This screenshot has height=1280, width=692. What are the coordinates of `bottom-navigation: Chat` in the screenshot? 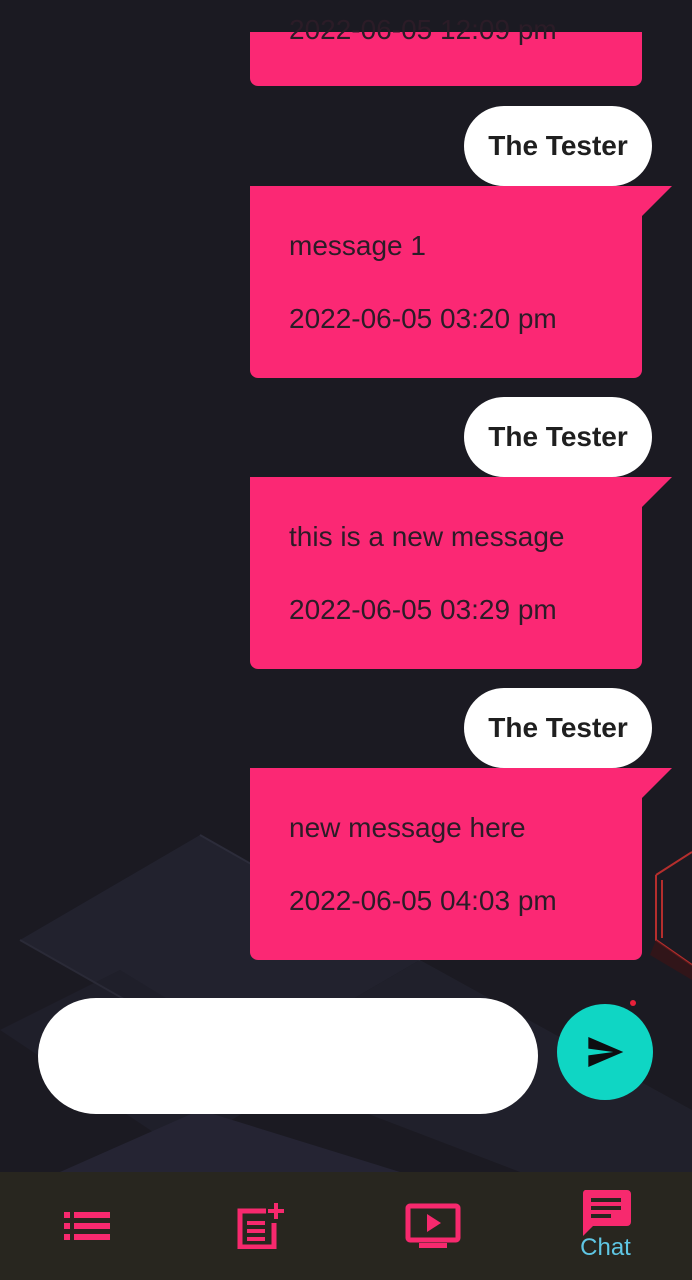 It's located at (346, 1226).